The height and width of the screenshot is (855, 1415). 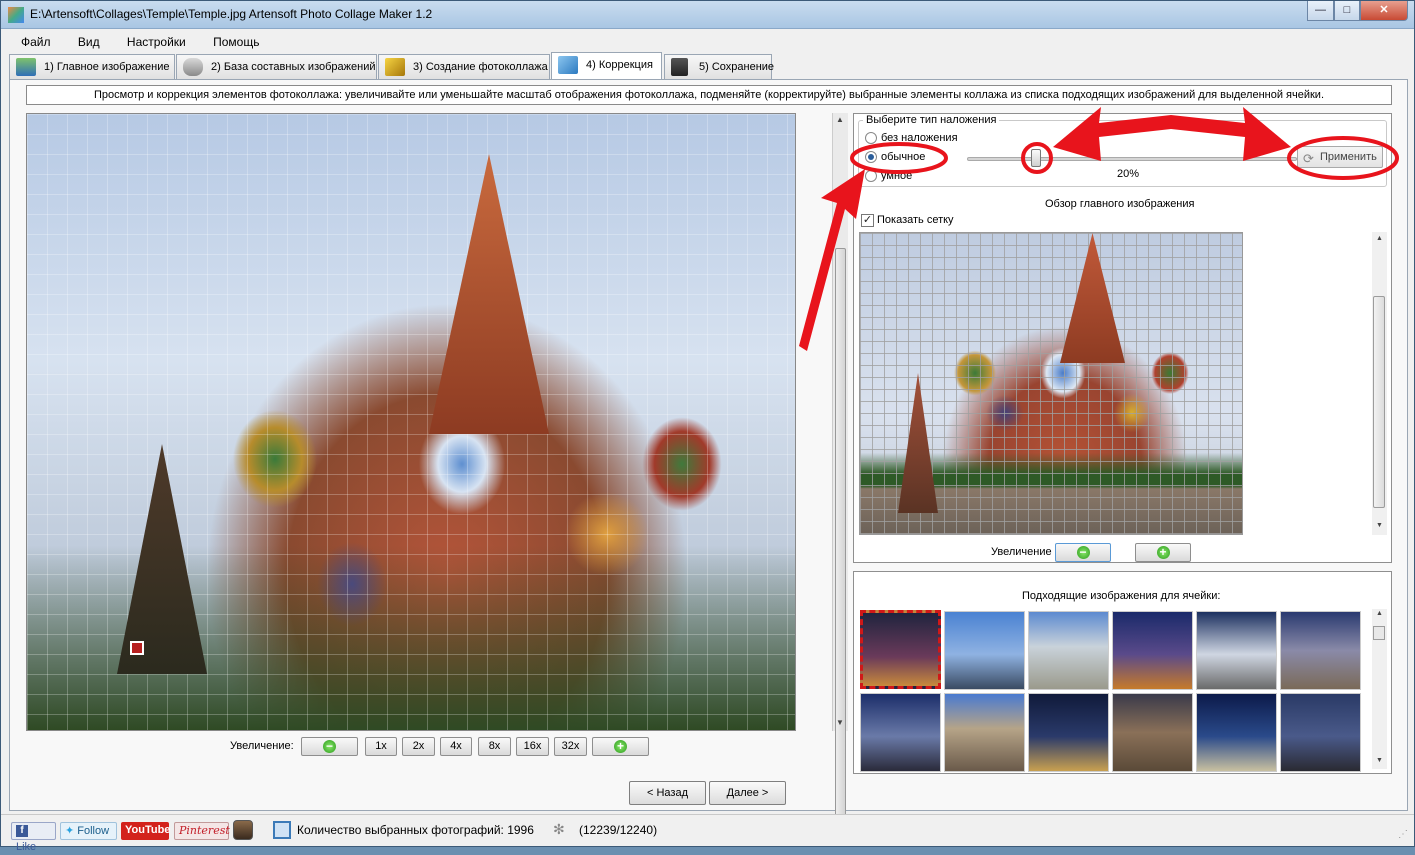 I want to click on close-button: ✕, so click(x=1384, y=11).